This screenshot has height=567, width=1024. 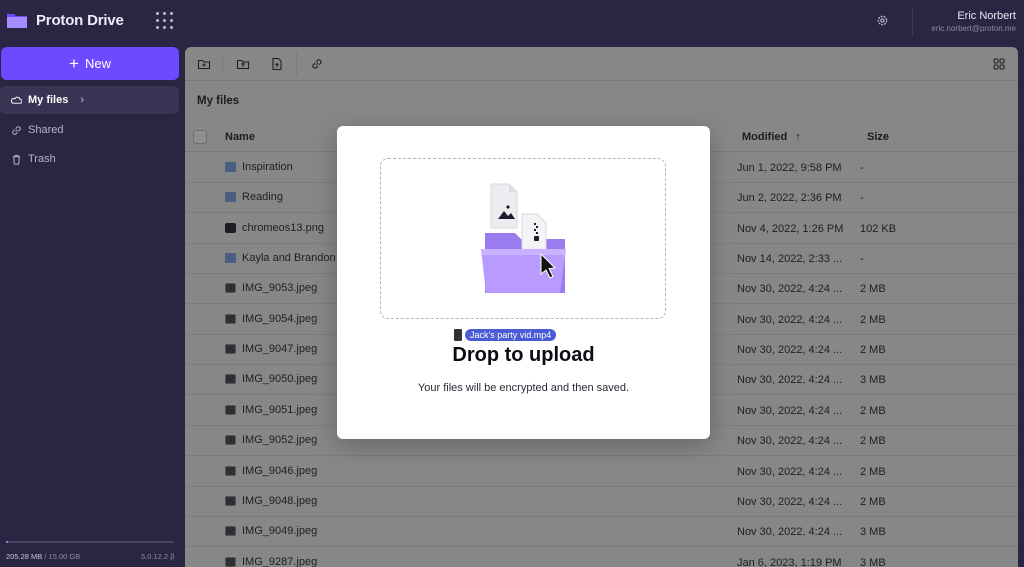 I want to click on storage-used: 205.28 MB, so click(x=24, y=556).